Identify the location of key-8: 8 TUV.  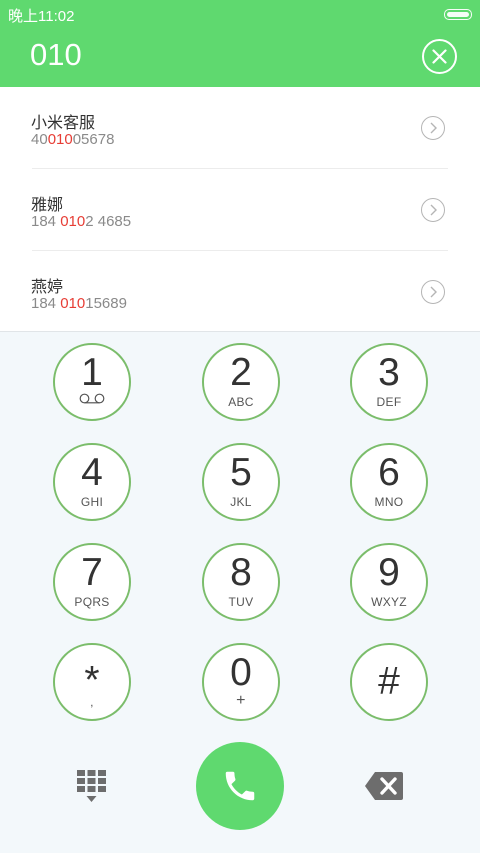
(241, 582).